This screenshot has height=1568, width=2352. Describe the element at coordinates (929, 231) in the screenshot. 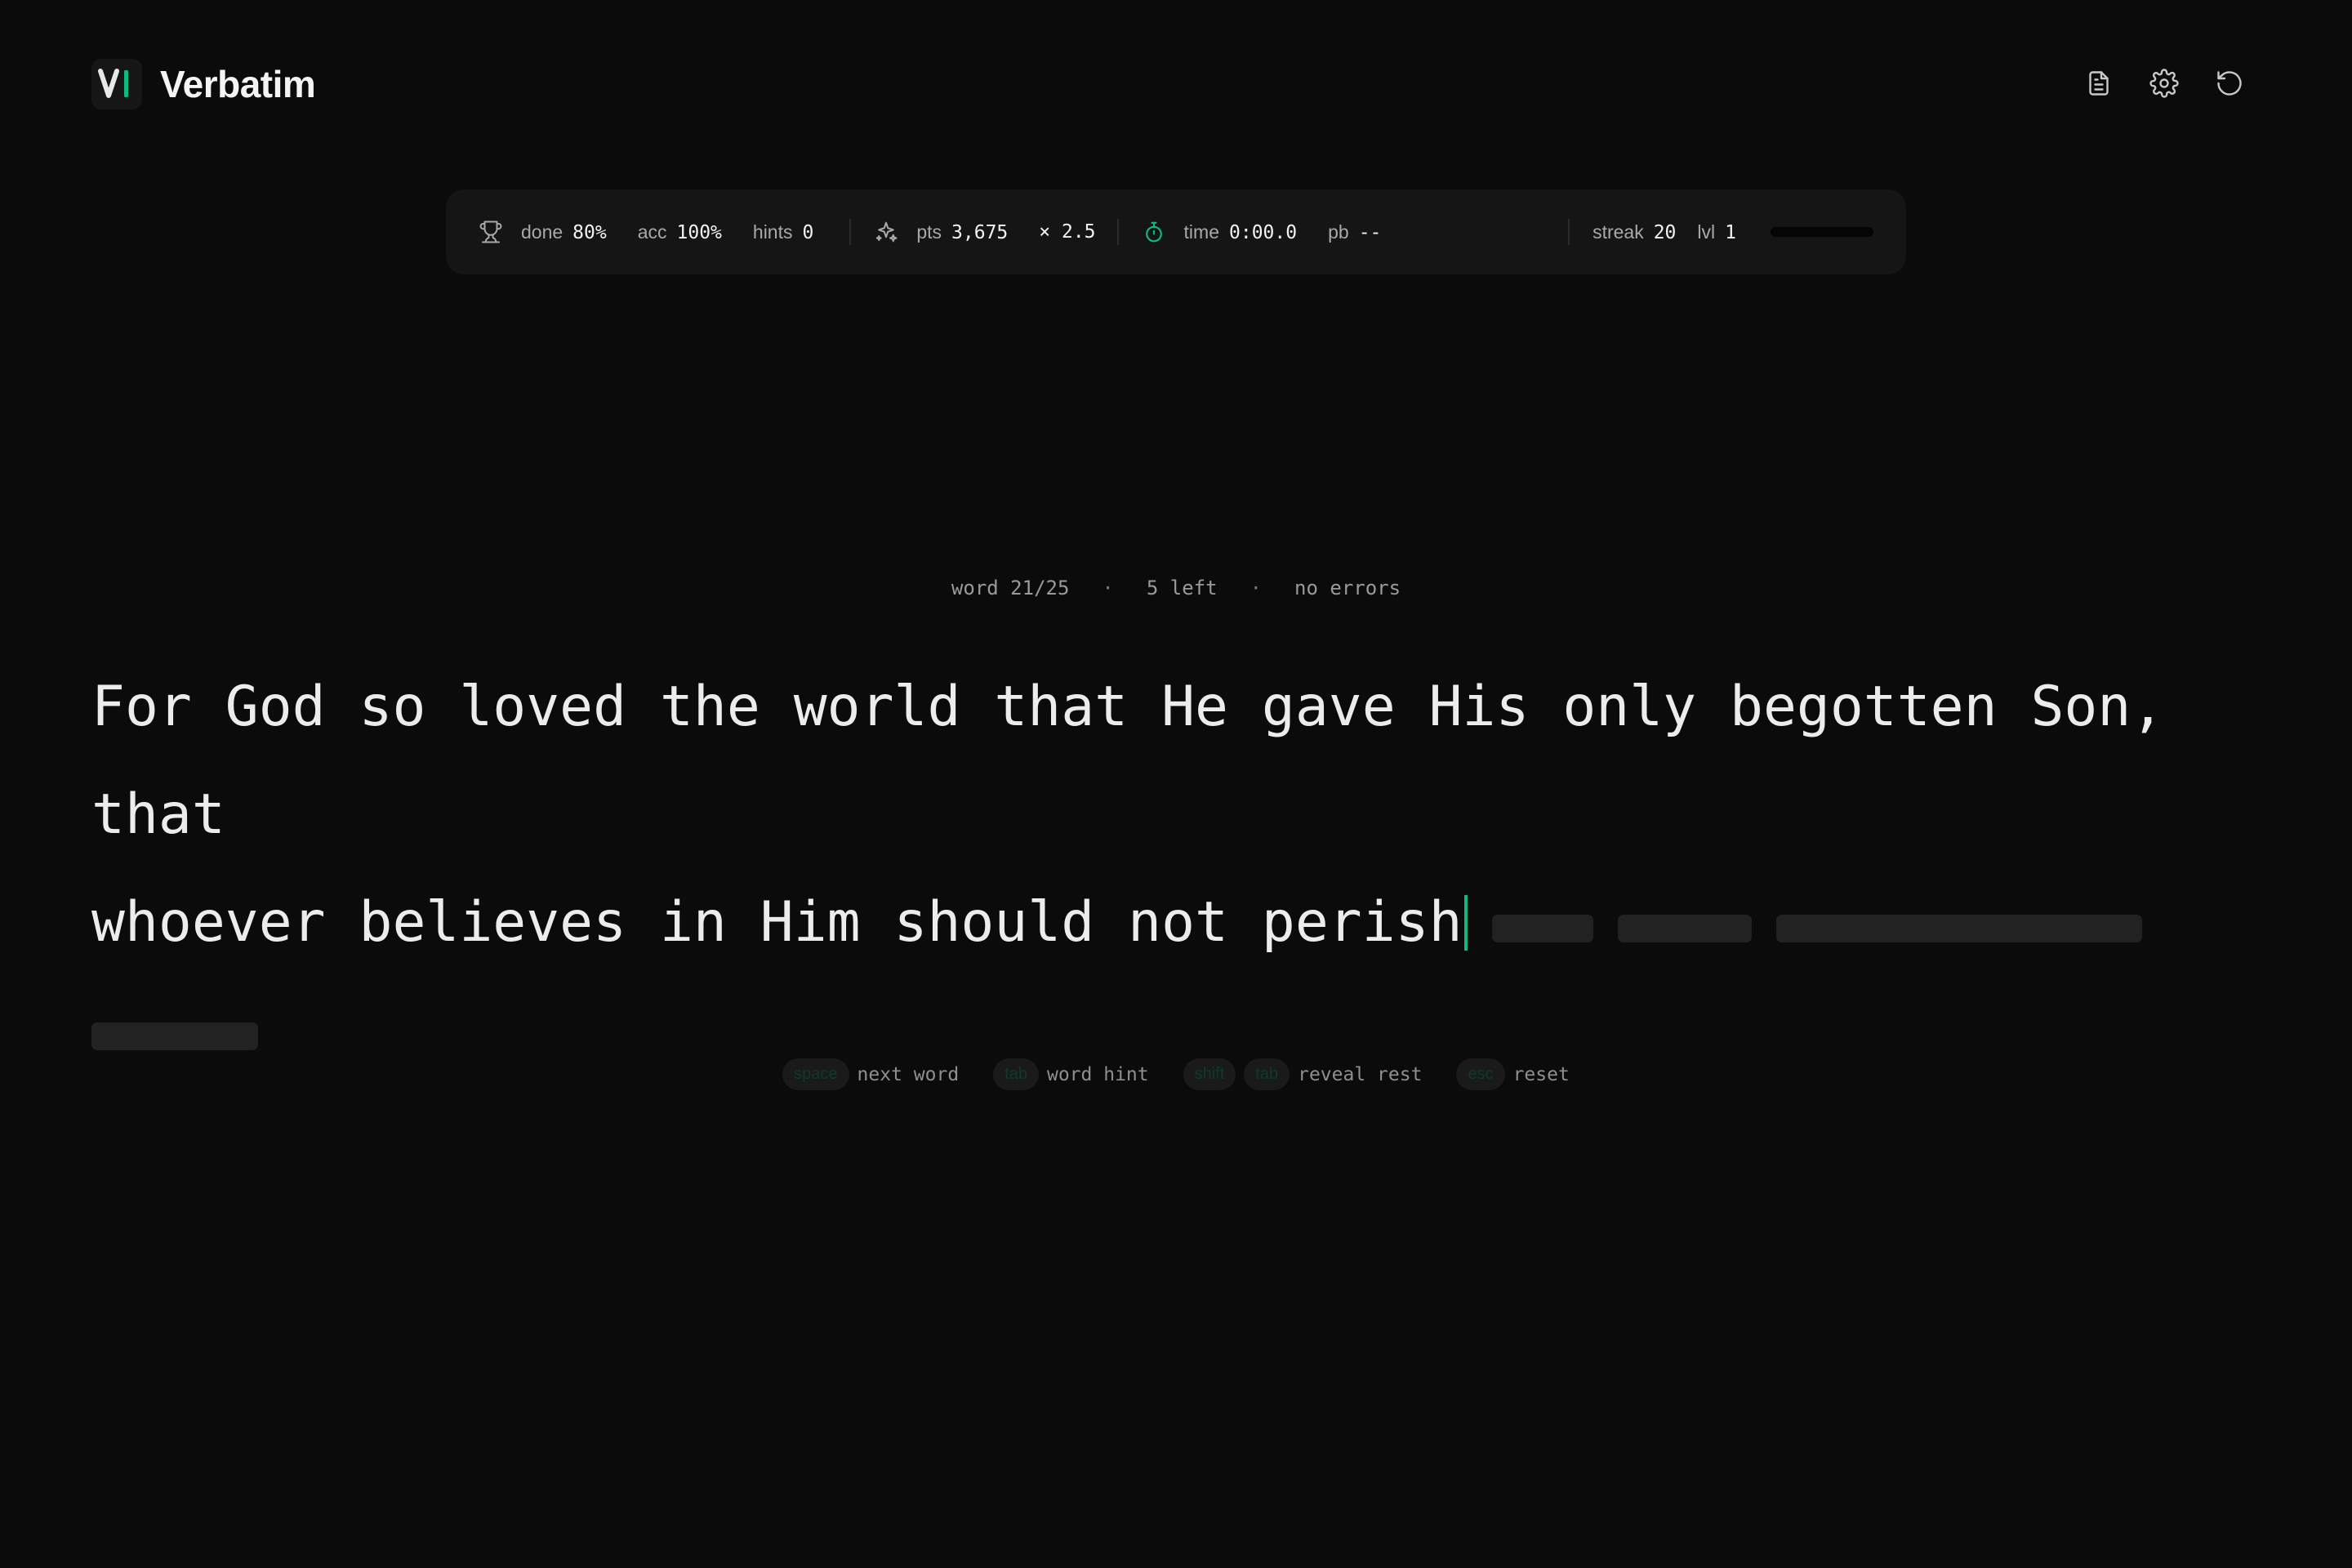

I see `stat-pts-label: pts` at that location.